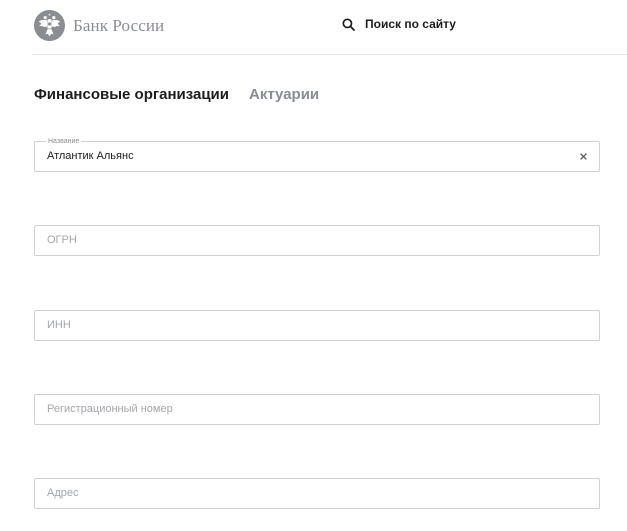 Image resolution: width=627 pixels, height=531 pixels. Describe the element at coordinates (317, 409) in the screenshot. I see `registration-number-field: Регистрационный номер` at that location.